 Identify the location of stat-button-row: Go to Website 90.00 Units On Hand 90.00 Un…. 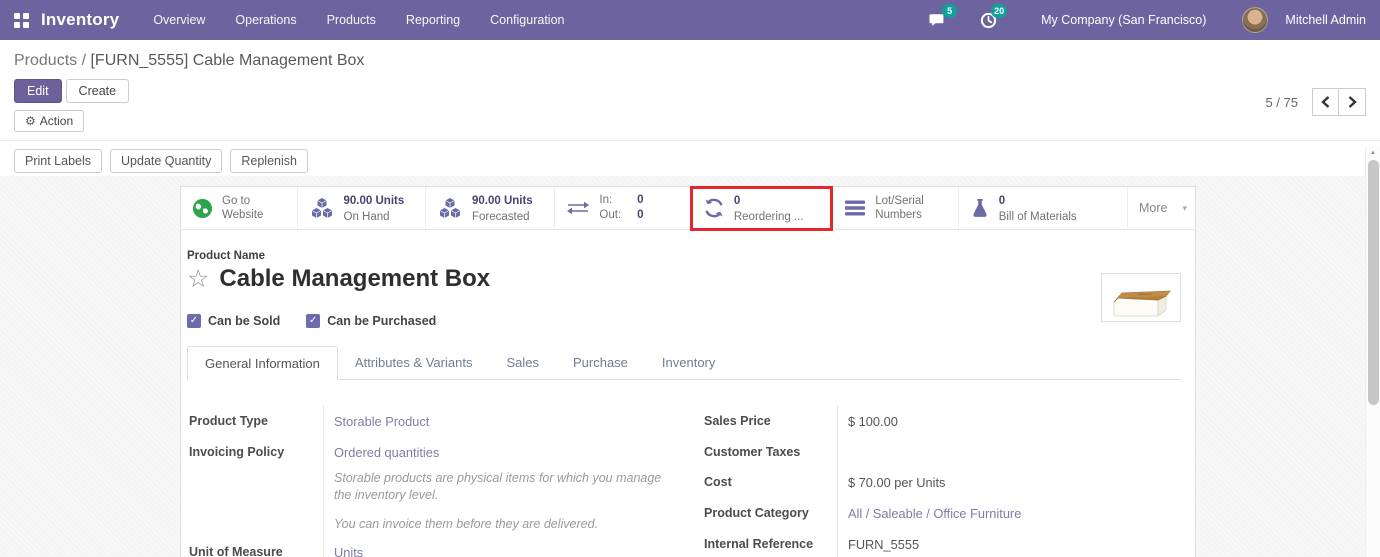
(688, 208).